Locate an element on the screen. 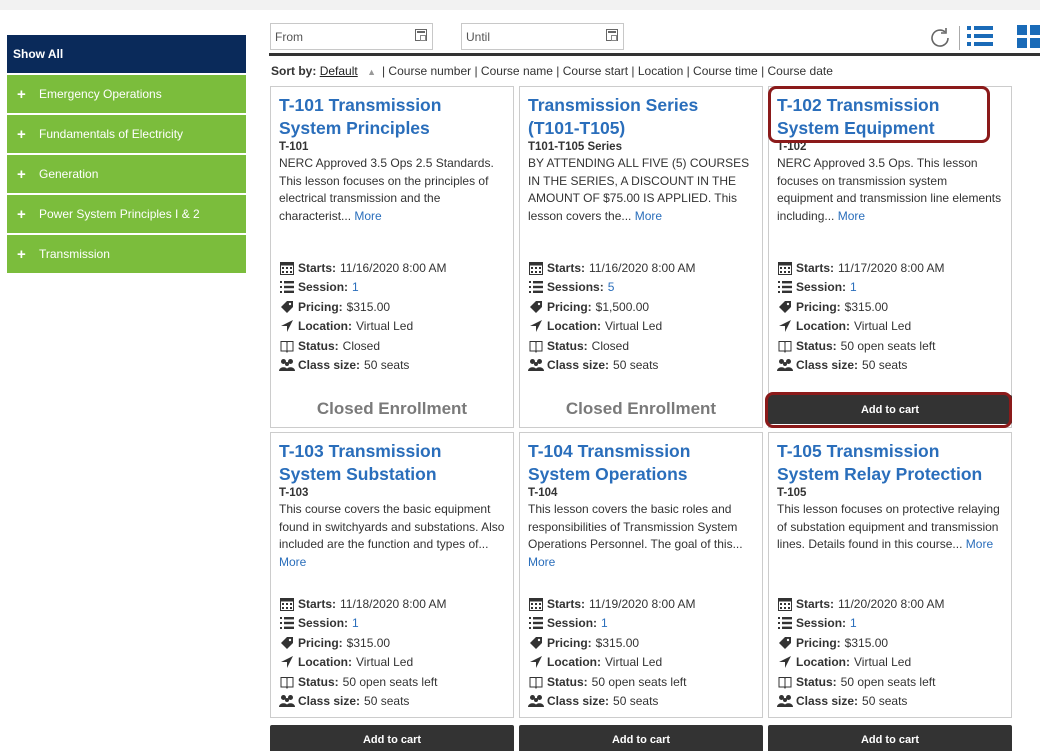 Image resolution: width=1040 pixels, height=751 pixels. grid-view-icon is located at coordinates (1028, 36).